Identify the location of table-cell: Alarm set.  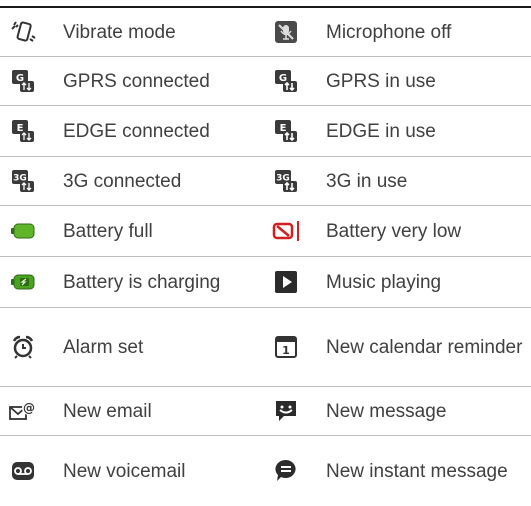
(131, 347).